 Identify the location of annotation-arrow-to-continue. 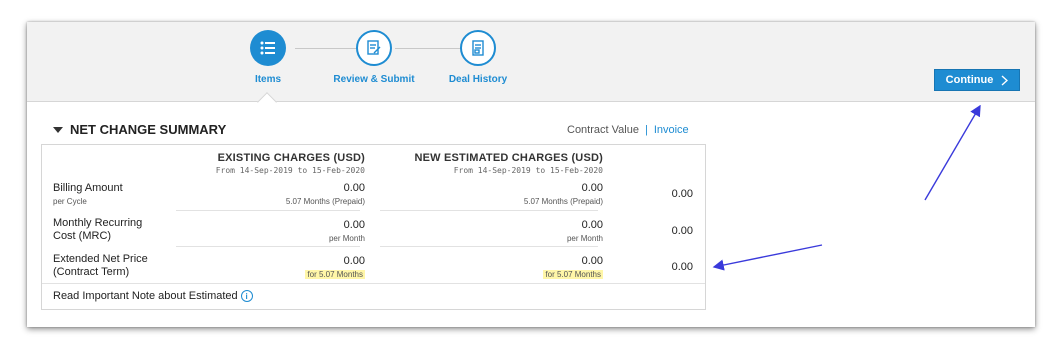
(952, 152).